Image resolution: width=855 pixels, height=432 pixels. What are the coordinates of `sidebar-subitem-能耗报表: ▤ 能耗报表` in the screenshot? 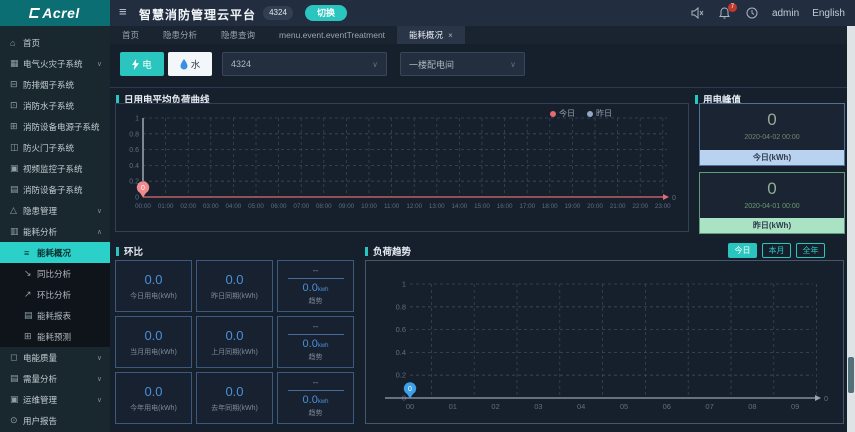 It's located at (55, 315).